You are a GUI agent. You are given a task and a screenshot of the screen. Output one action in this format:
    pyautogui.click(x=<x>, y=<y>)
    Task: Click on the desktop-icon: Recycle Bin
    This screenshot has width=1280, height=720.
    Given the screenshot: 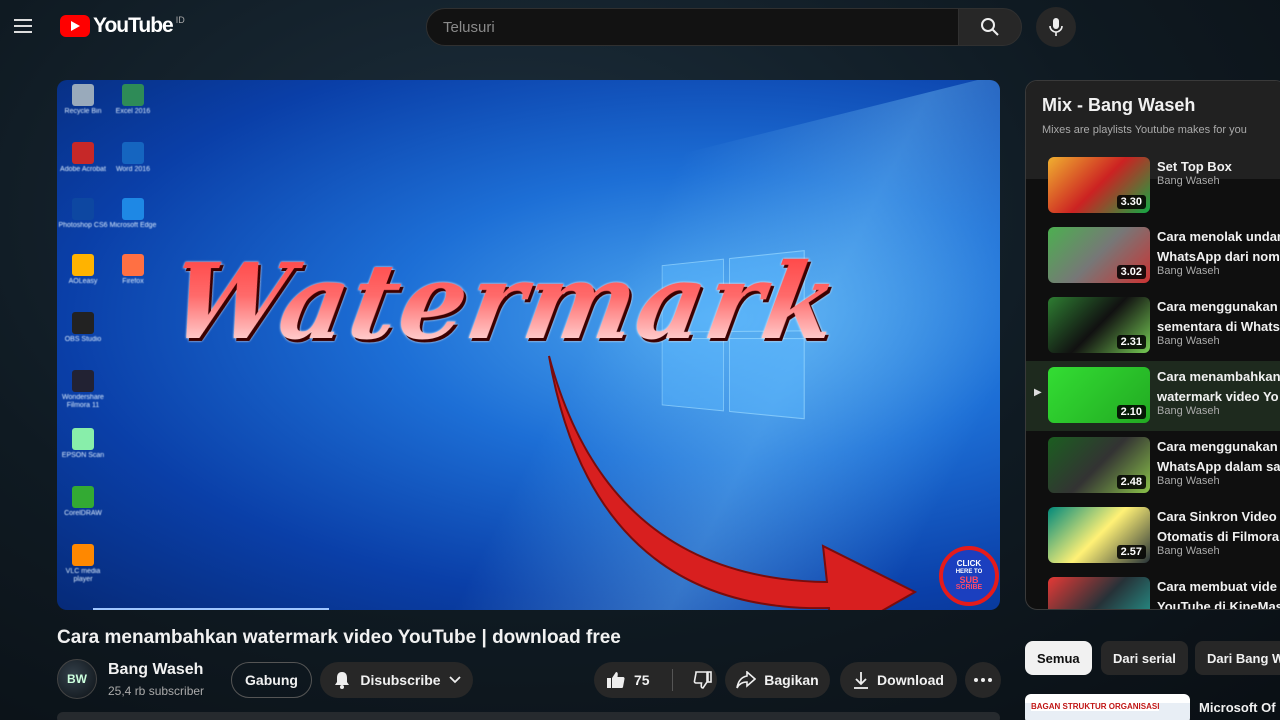 What is the action you would take?
    pyautogui.click(x=83, y=100)
    